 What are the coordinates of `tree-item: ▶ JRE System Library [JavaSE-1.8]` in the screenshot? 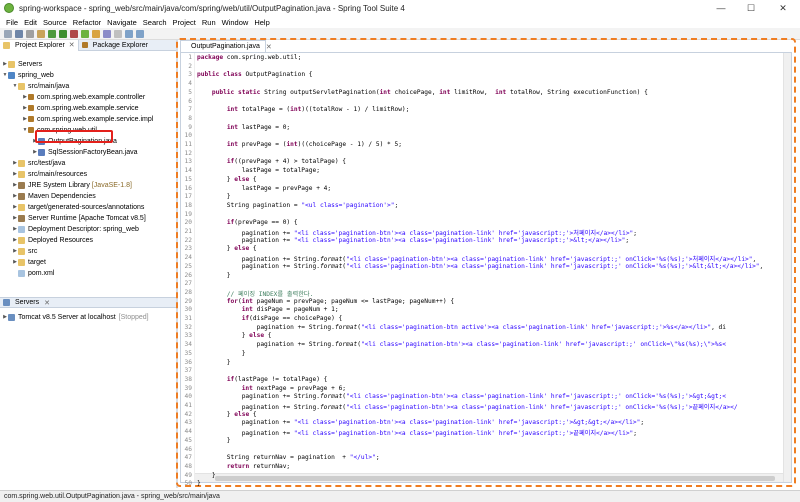 It's located at (72, 185).